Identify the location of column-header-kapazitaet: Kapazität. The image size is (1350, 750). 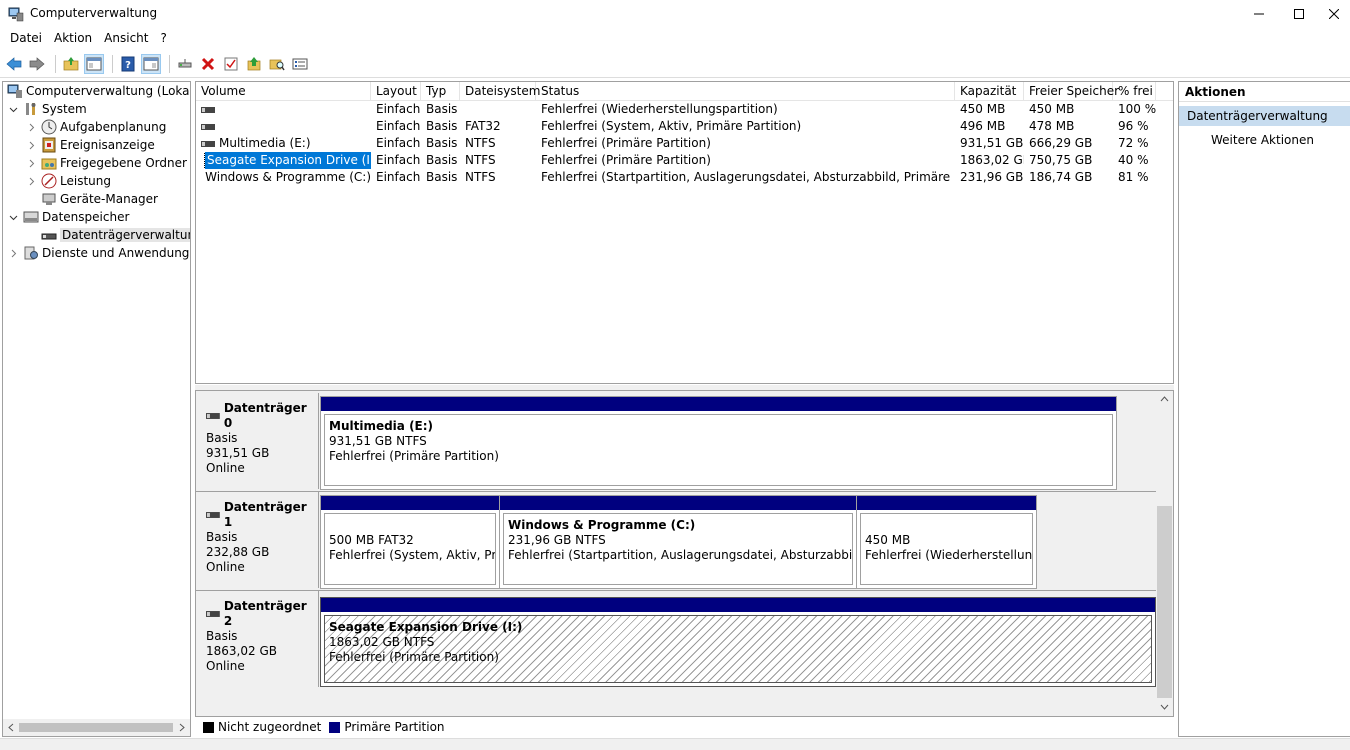
(989, 91).